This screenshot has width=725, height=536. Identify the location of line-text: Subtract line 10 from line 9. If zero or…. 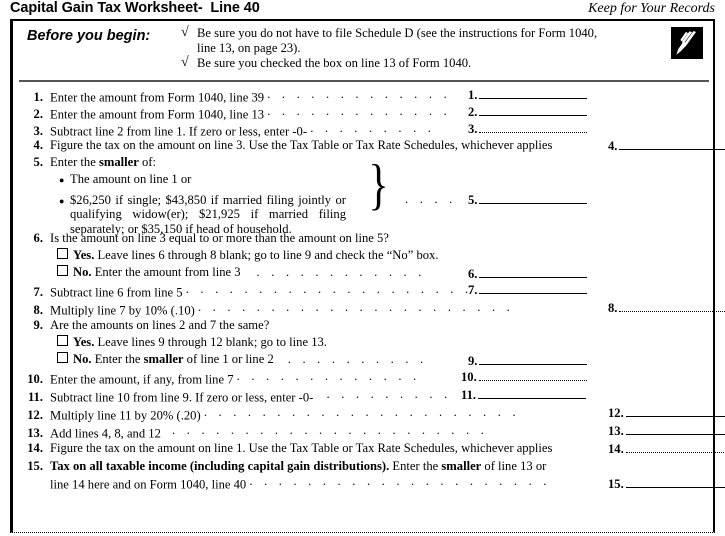
(182, 397).